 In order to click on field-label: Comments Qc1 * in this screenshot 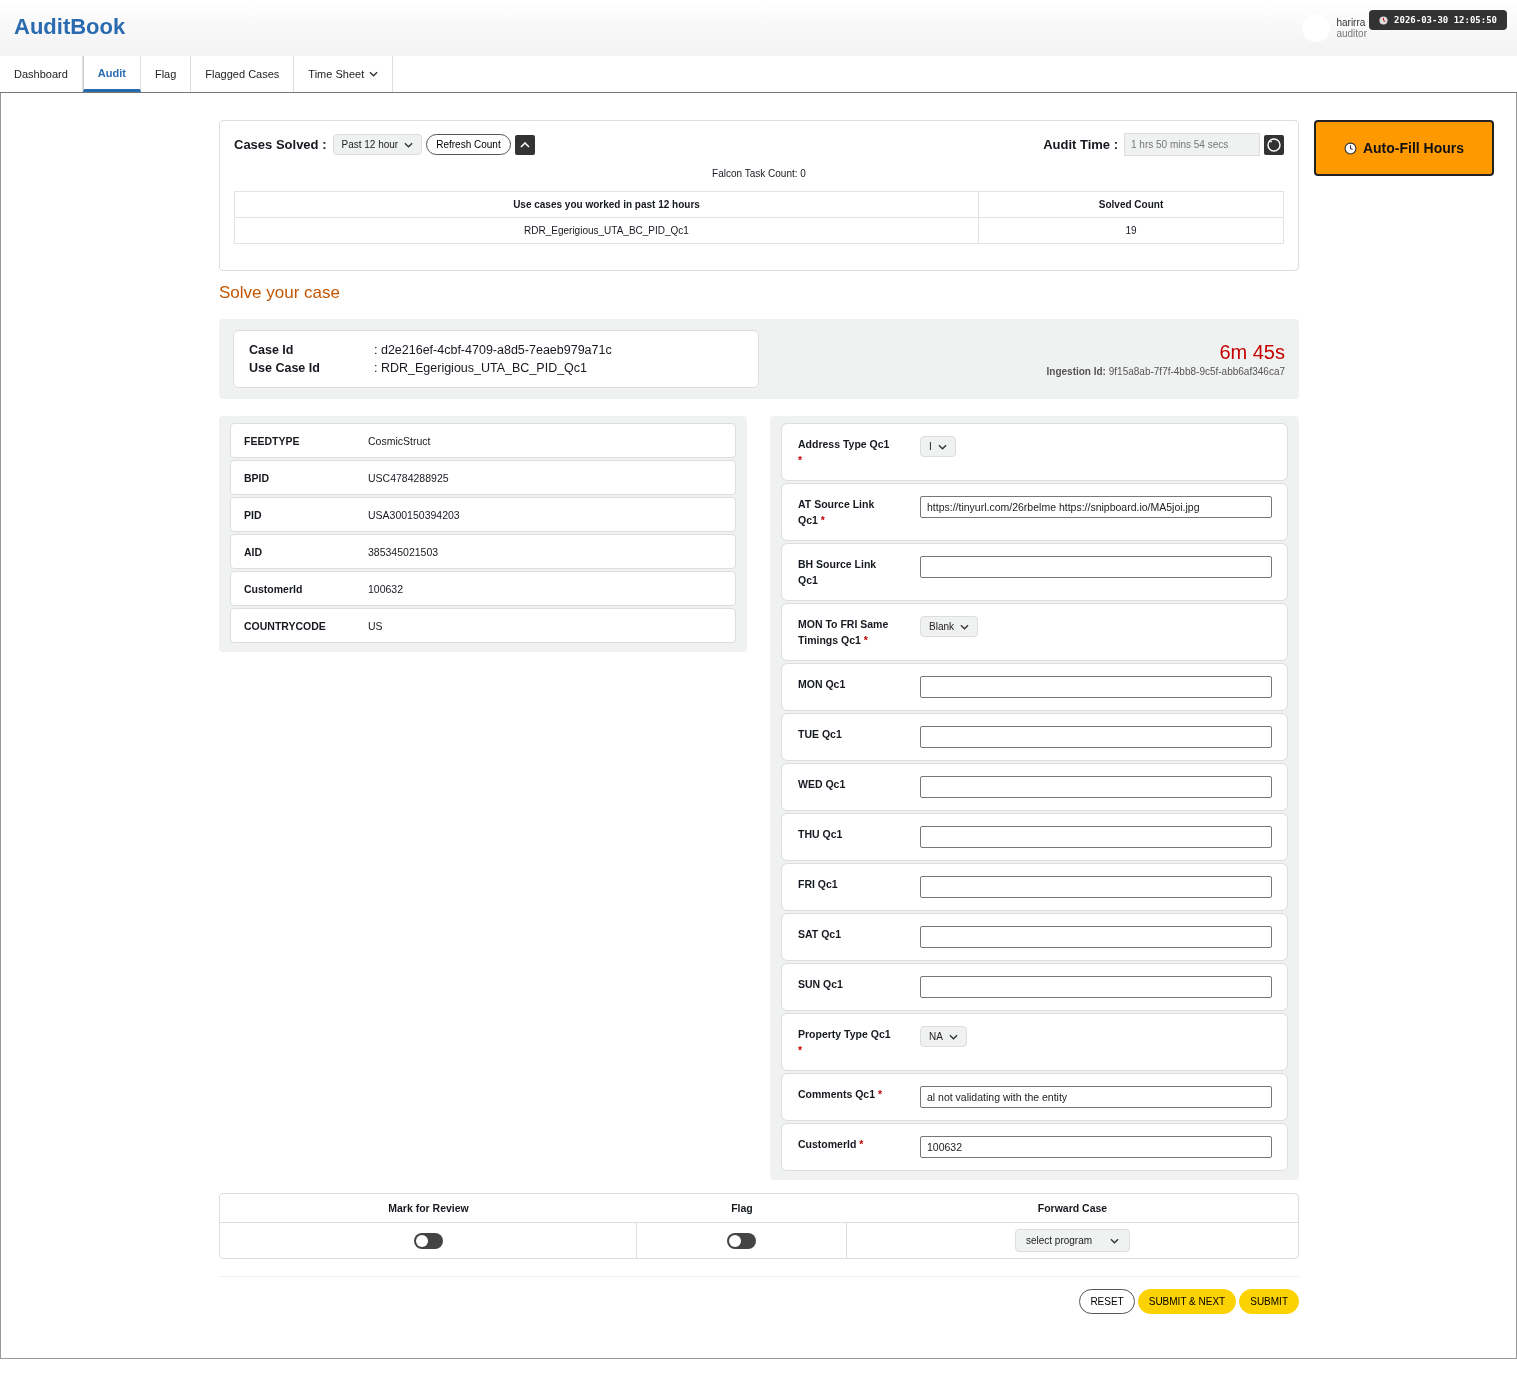, I will do `click(841, 1094)`.